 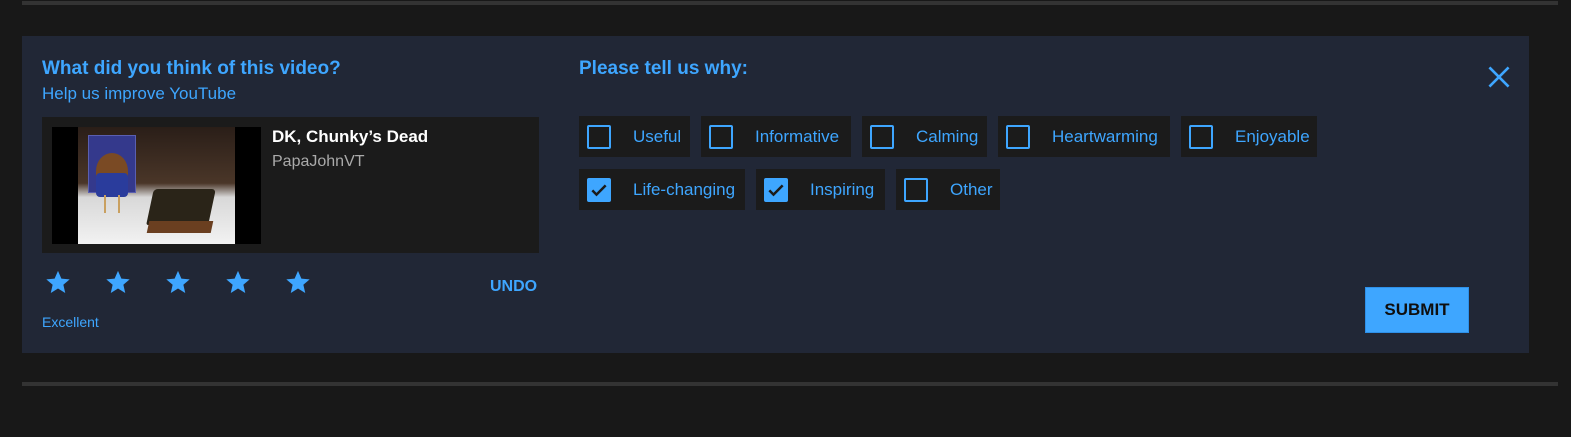 I want to click on video-thumbnail, so click(x=156, y=185).